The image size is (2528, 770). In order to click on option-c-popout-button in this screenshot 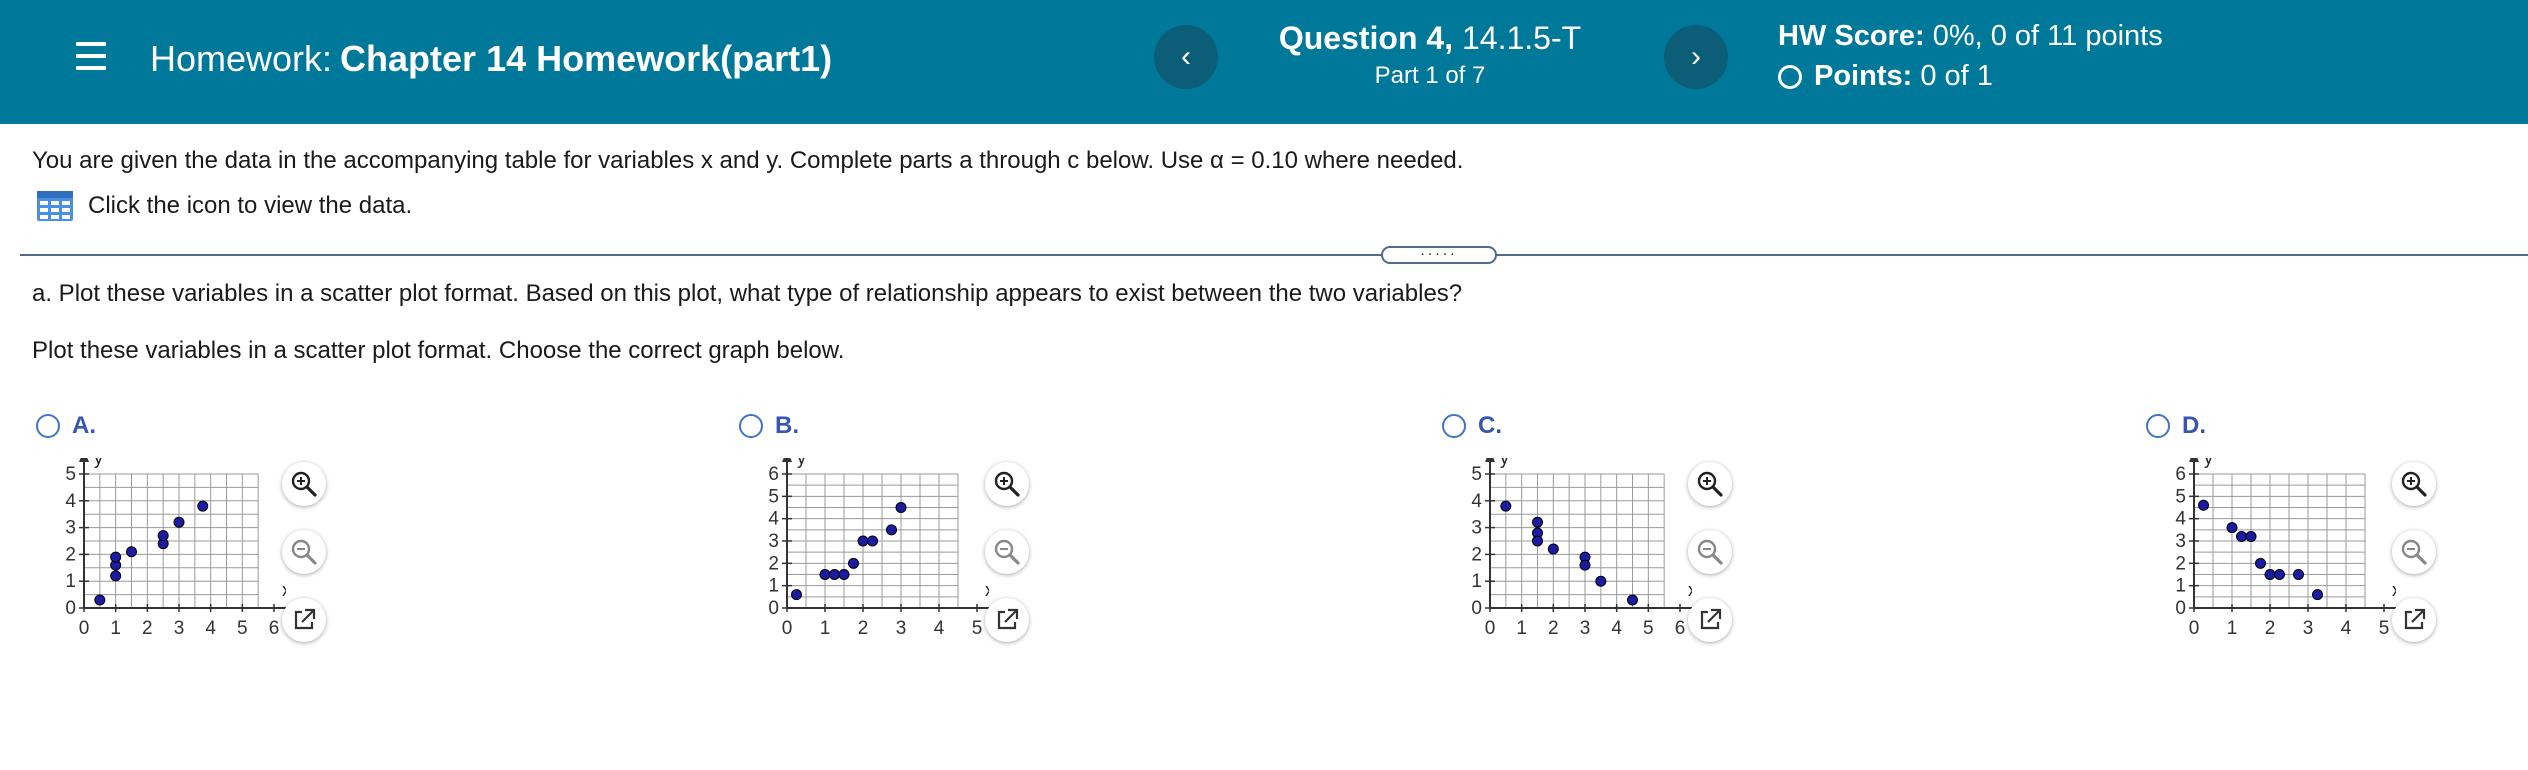, I will do `click(1710, 620)`.